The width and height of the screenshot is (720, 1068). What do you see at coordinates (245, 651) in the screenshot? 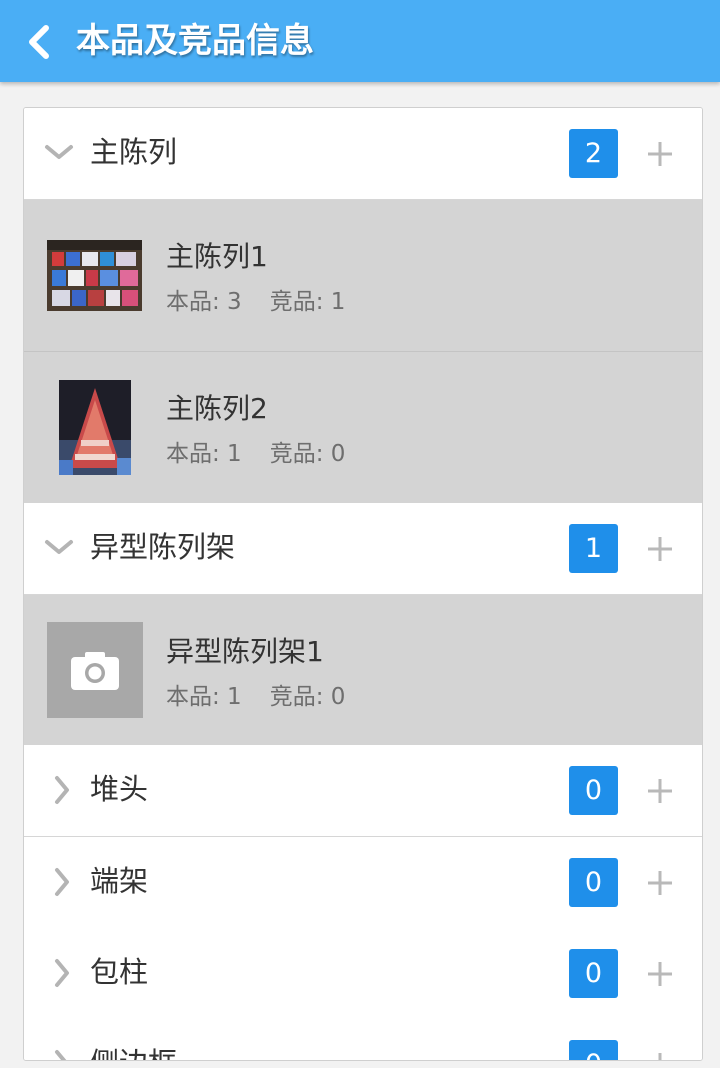
I see `item-title: 异型陈列架1` at bounding box center [245, 651].